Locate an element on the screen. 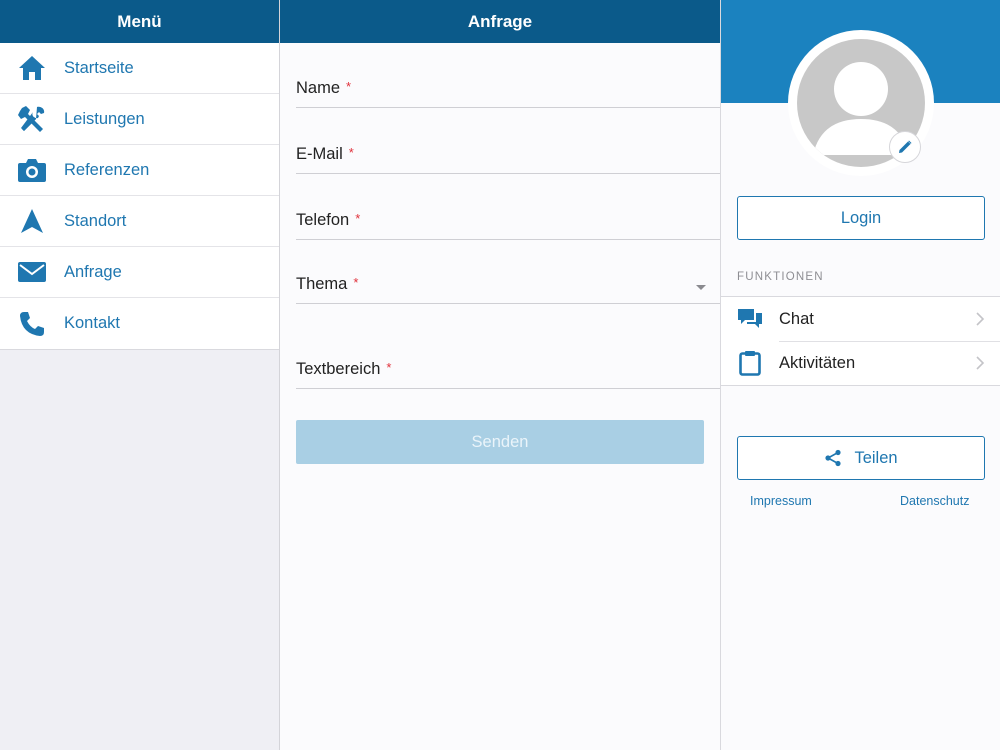 The height and width of the screenshot is (750, 1000). menu-title: Menü is located at coordinates (139, 21).